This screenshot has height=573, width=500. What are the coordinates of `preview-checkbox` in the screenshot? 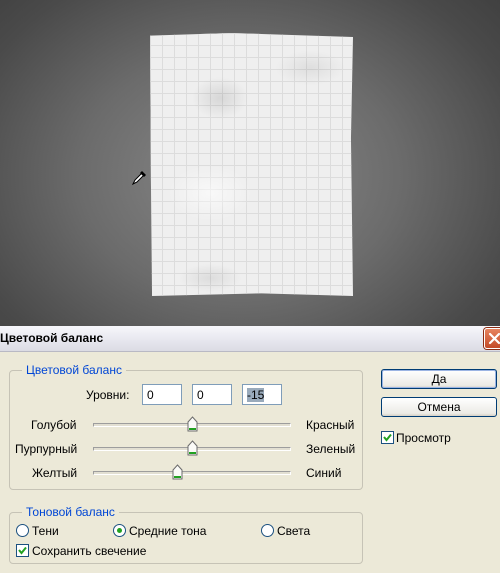 It's located at (387, 437).